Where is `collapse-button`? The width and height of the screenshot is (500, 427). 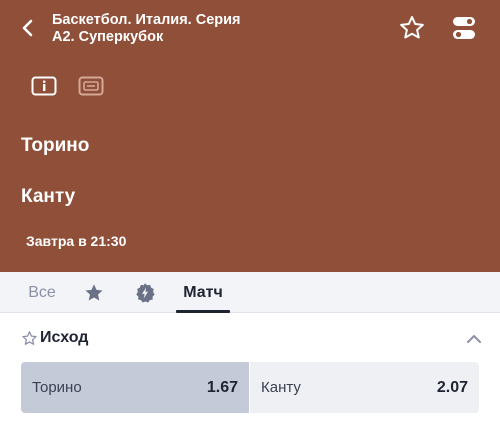 collapse-button is located at coordinates (474, 339).